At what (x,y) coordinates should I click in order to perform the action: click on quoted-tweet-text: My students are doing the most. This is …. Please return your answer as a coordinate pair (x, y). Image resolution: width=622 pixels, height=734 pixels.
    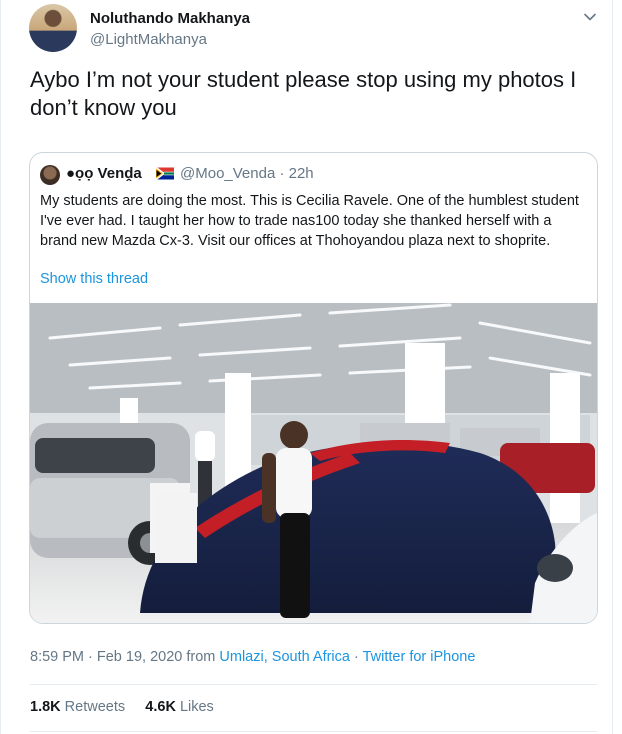
    Looking at the image, I should click on (309, 221).